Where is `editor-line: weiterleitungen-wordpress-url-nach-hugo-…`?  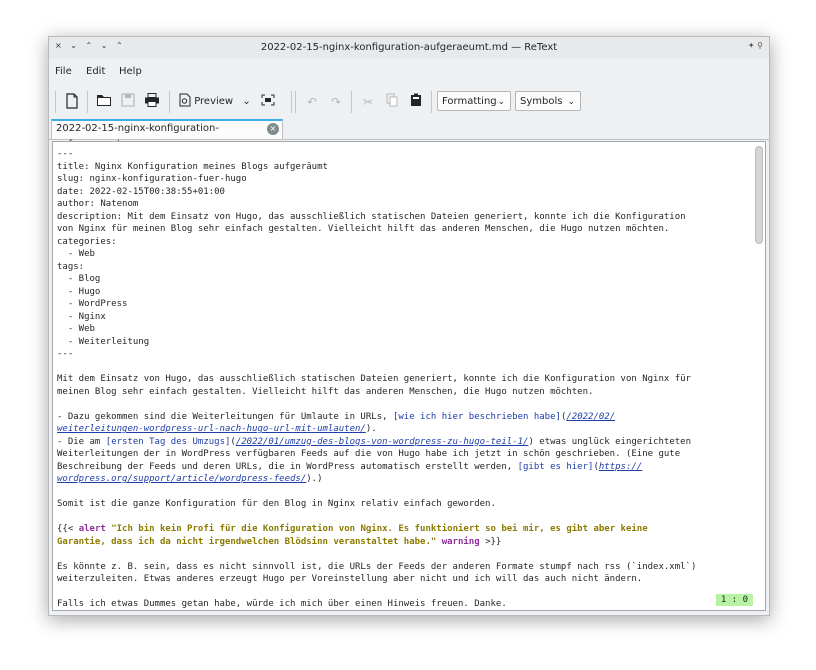
editor-line: weiterleitungen-wordpress-url-nach-hugo-… is located at coordinates (404, 429).